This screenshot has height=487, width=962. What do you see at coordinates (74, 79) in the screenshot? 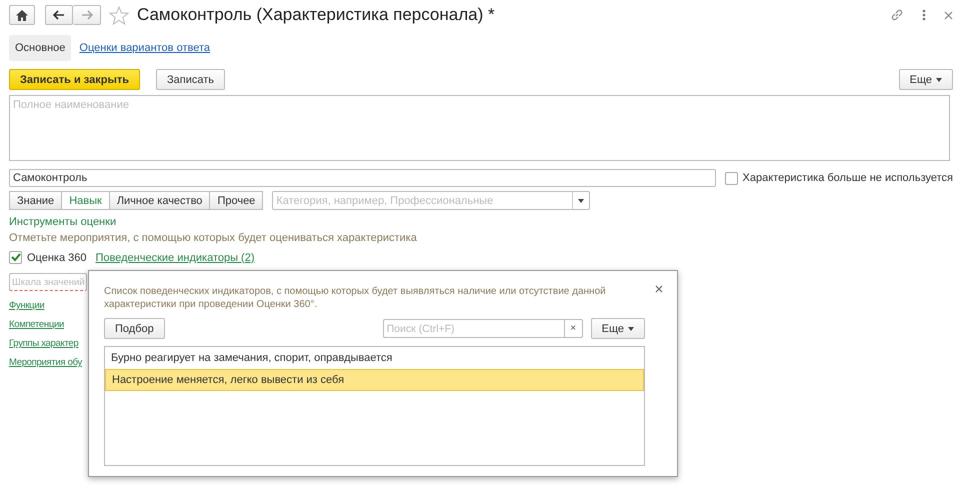
I see `save-and-close-button: Записать и закрыть` at bounding box center [74, 79].